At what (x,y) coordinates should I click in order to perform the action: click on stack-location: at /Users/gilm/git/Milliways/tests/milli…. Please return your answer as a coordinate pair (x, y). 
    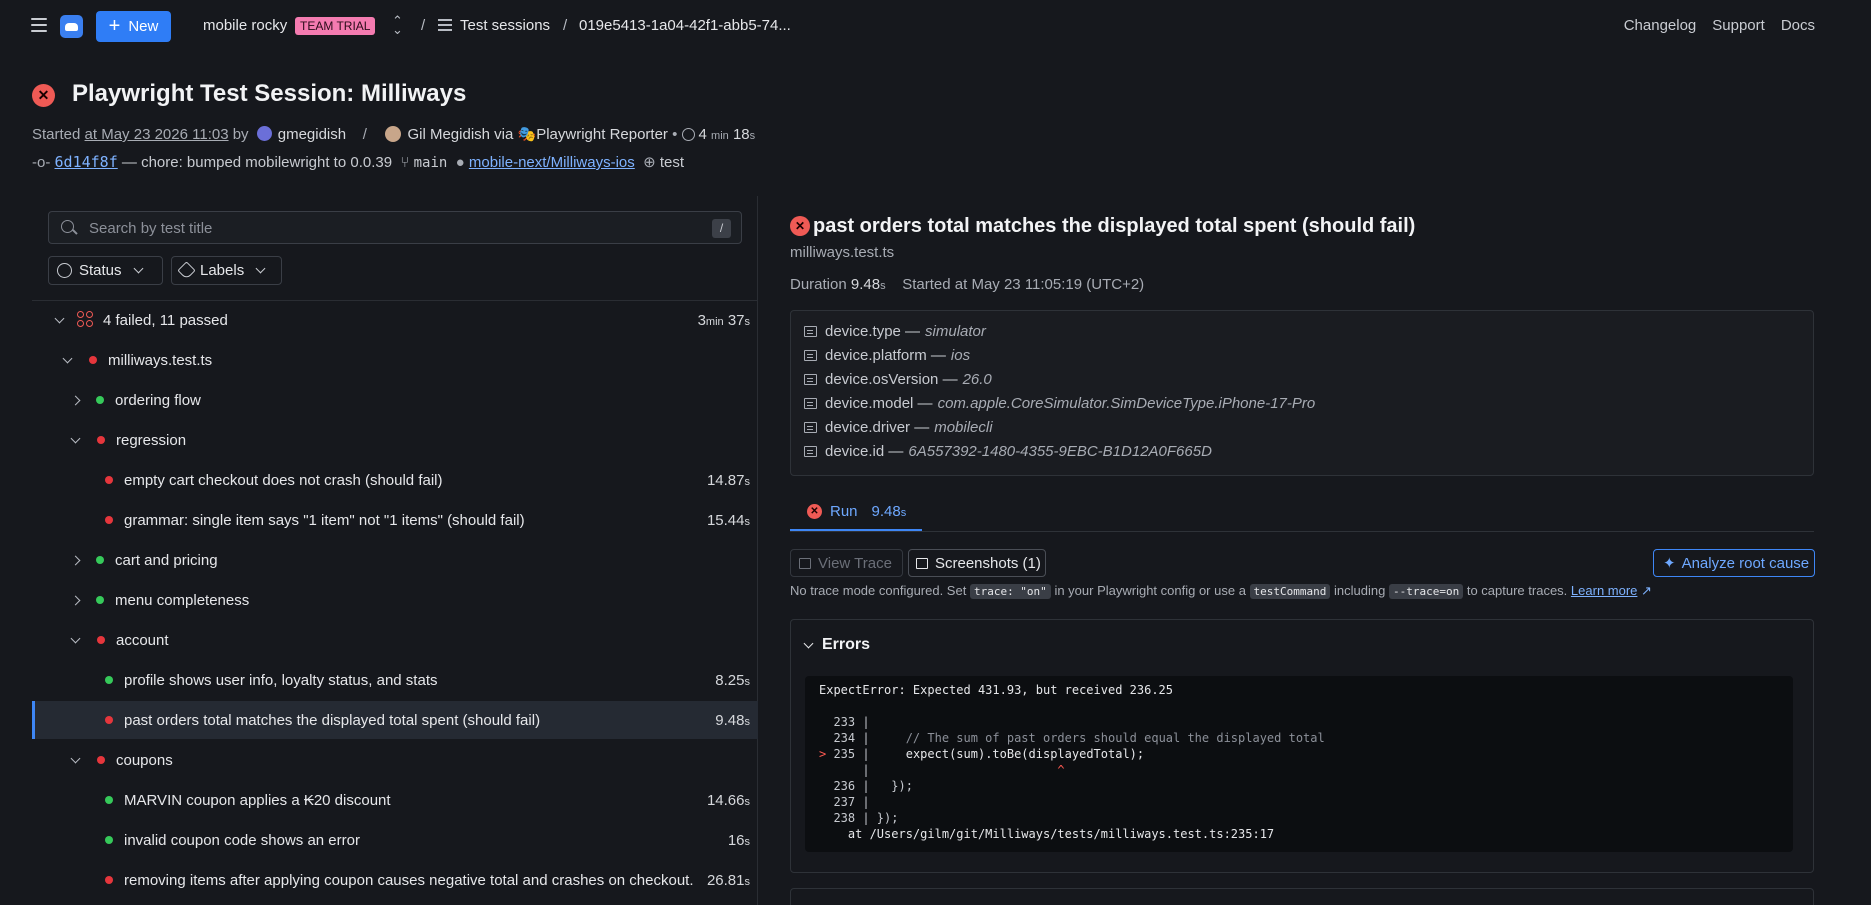
    Looking at the image, I should click on (1047, 834).